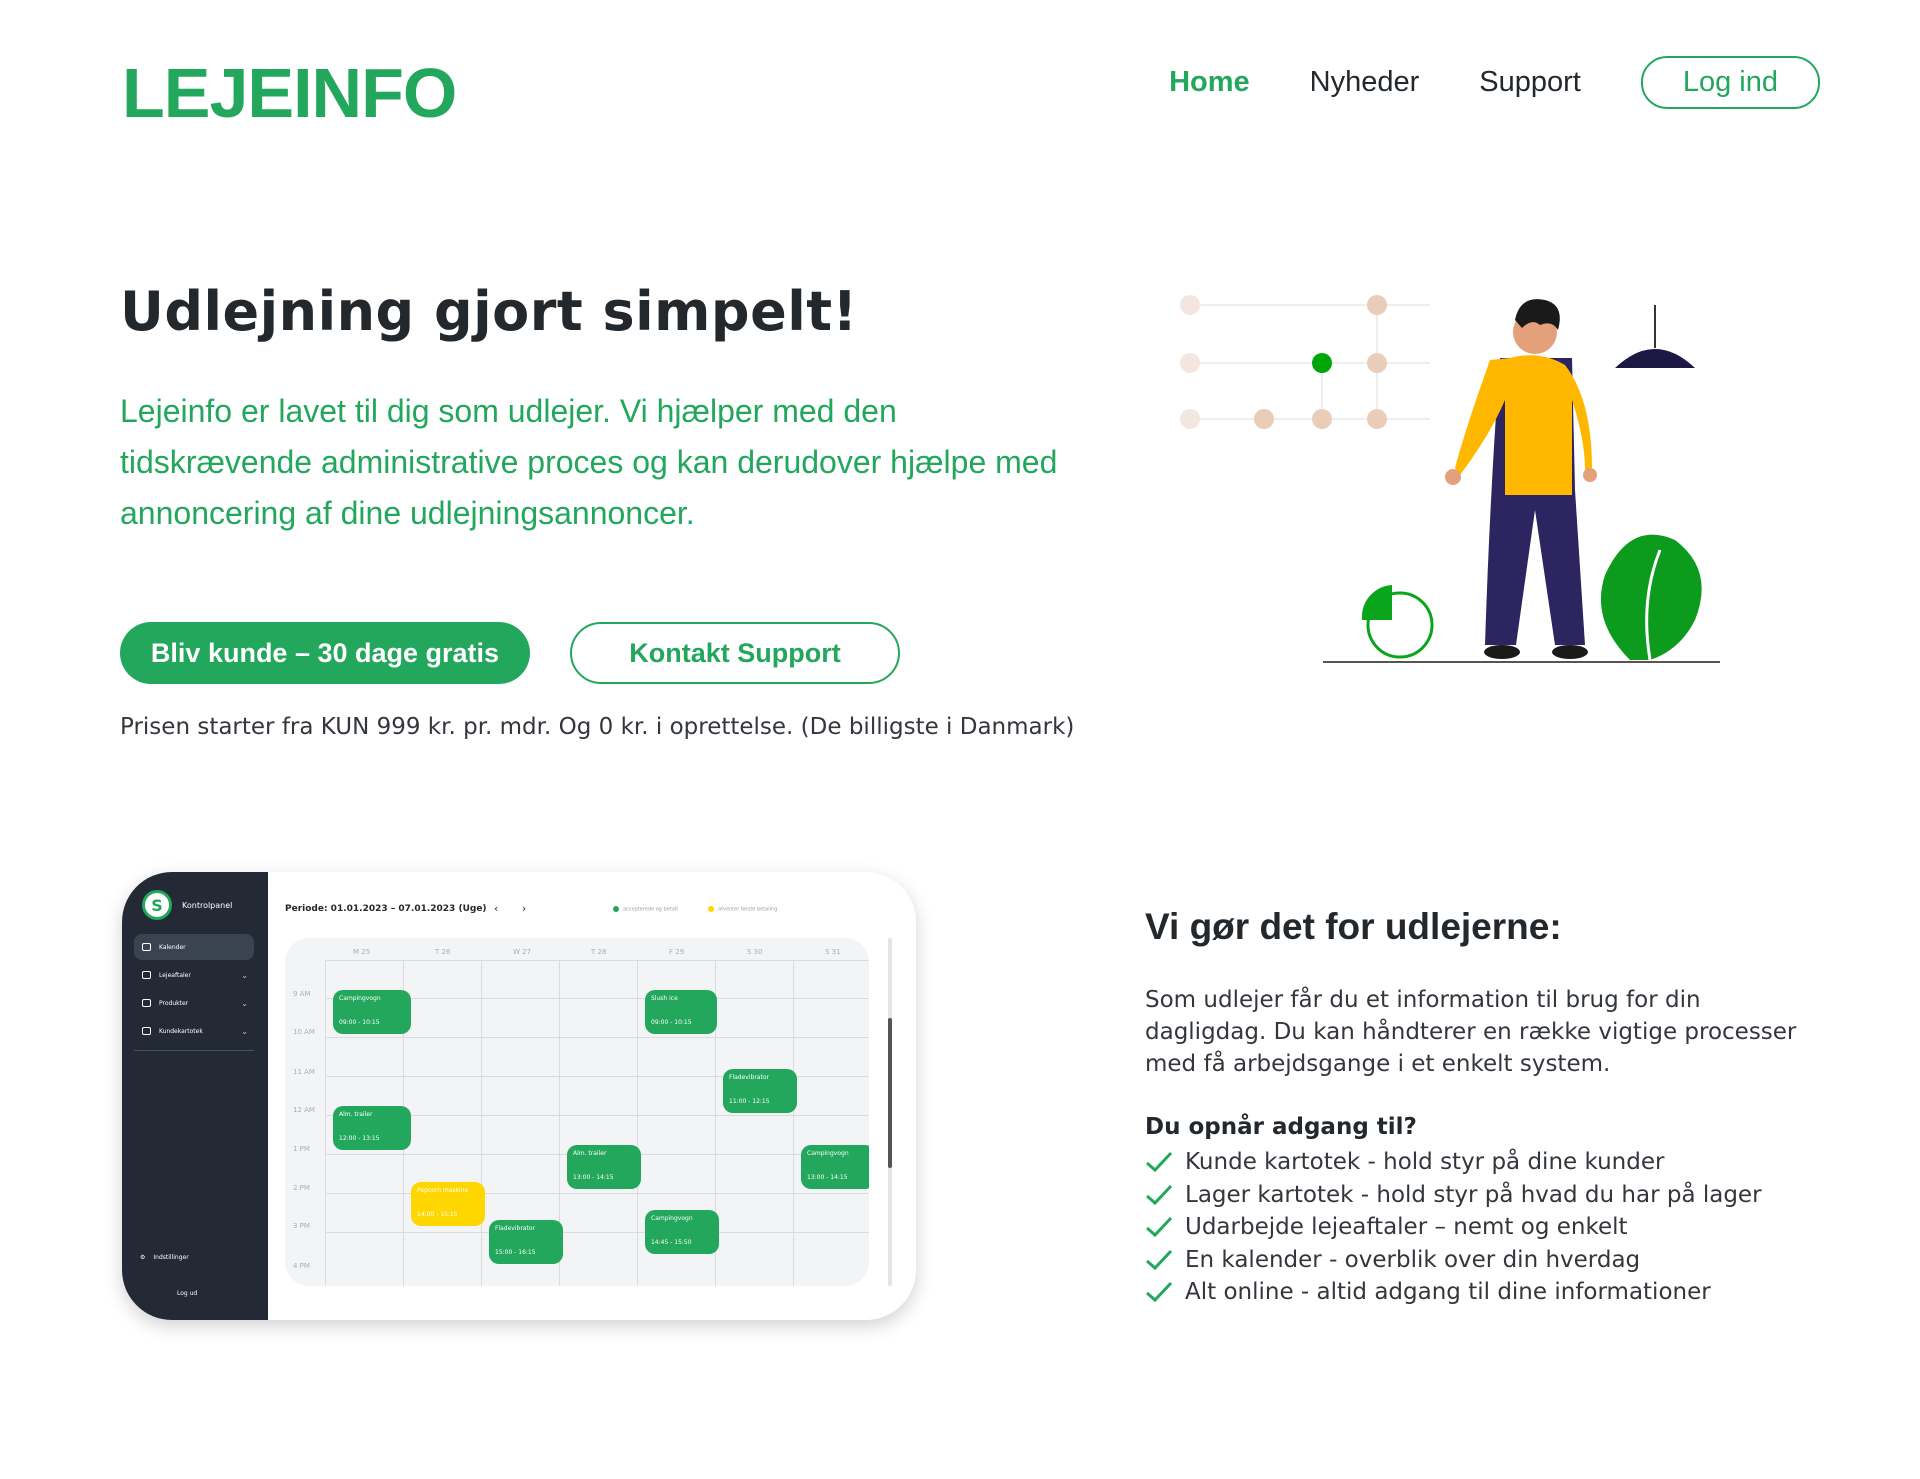 The height and width of the screenshot is (1479, 1920). What do you see at coordinates (748, 909) in the screenshot?
I see `legend-label: afventer første betaling` at bounding box center [748, 909].